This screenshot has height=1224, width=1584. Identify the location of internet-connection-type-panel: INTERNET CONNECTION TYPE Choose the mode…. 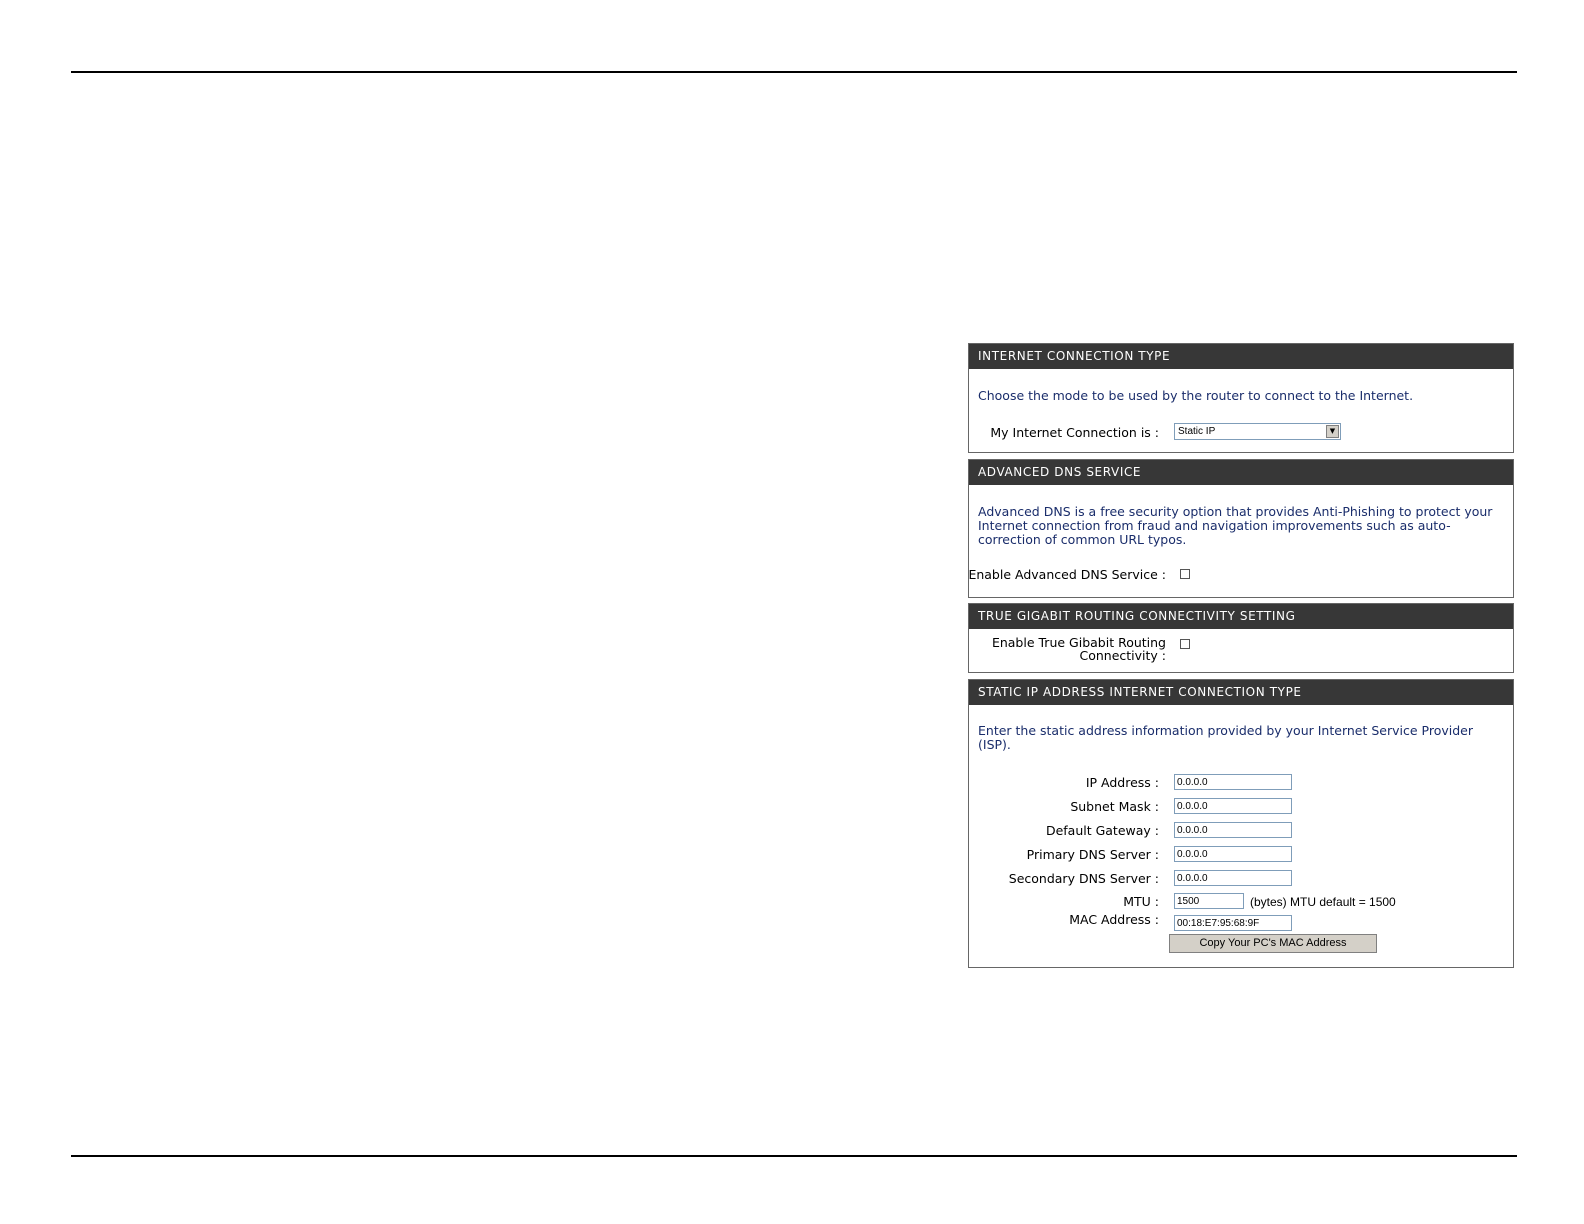
(1241, 398).